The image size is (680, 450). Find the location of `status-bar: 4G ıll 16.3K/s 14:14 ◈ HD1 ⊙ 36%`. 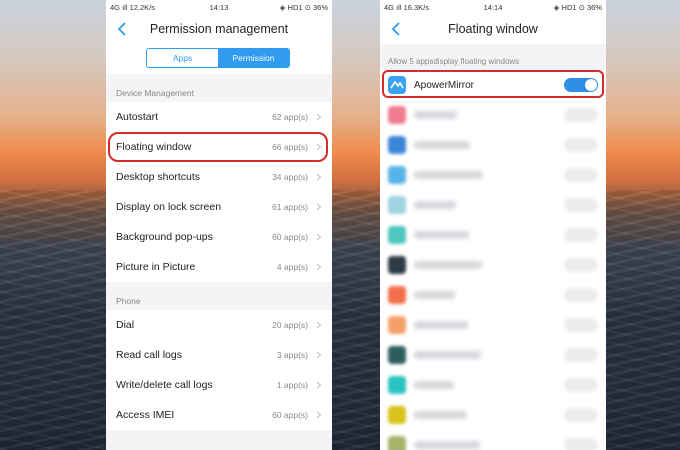

status-bar: 4G ıll 16.3K/s 14:14 ◈ HD1 ⊙ 36% is located at coordinates (493, 7).